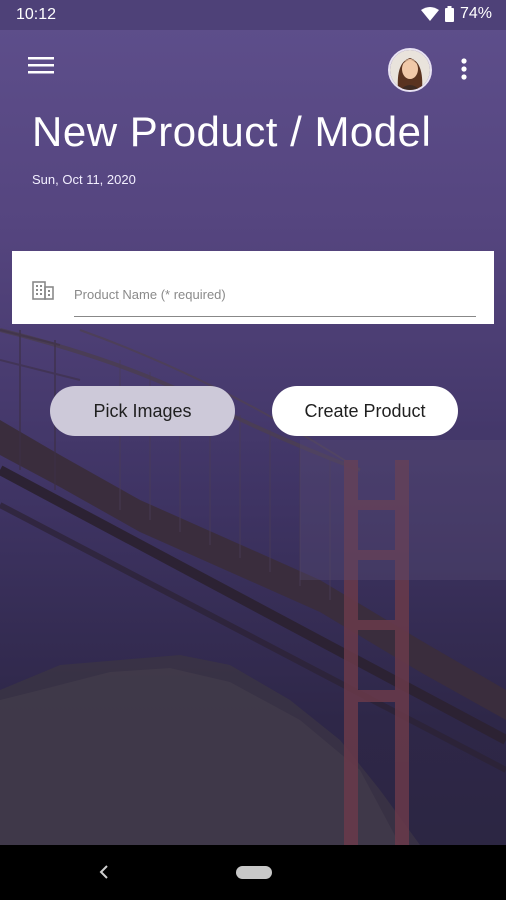  Describe the element at coordinates (232, 131) in the screenshot. I see `page-title: New Product / Model` at that location.